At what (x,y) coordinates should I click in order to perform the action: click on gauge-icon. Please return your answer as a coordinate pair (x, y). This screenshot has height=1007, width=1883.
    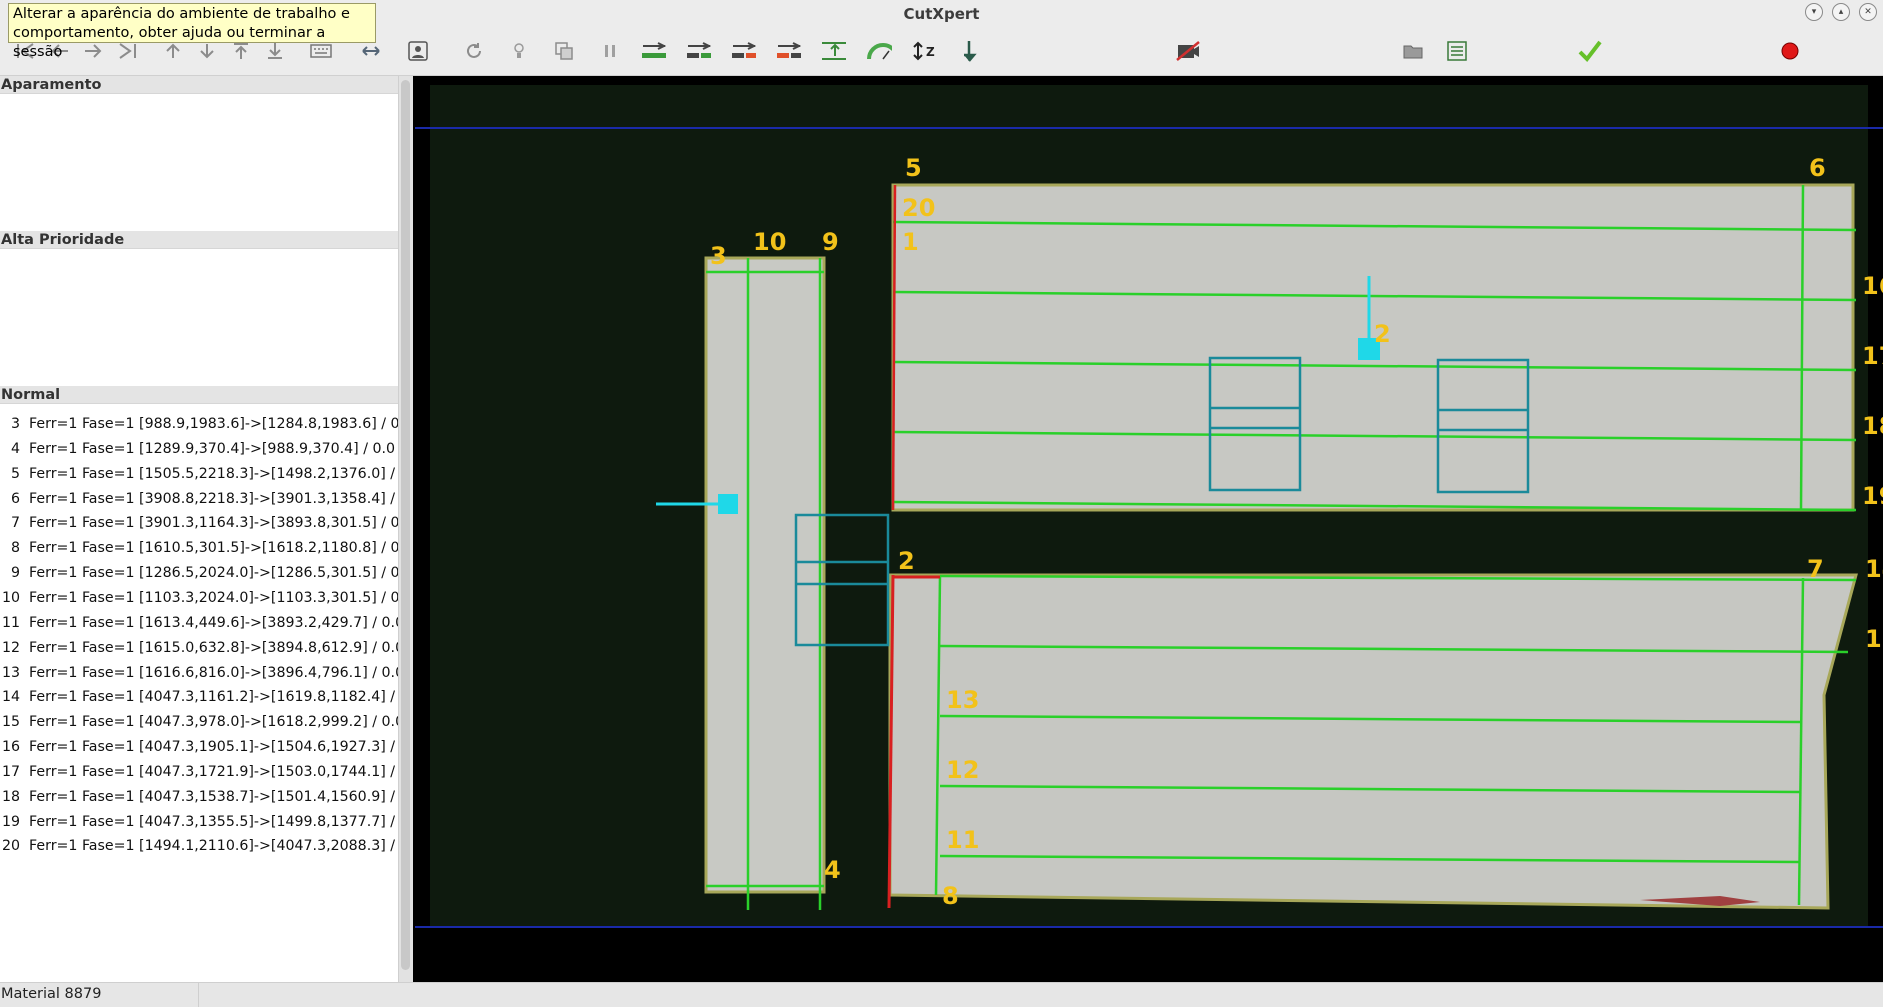
    Looking at the image, I should click on (879, 51).